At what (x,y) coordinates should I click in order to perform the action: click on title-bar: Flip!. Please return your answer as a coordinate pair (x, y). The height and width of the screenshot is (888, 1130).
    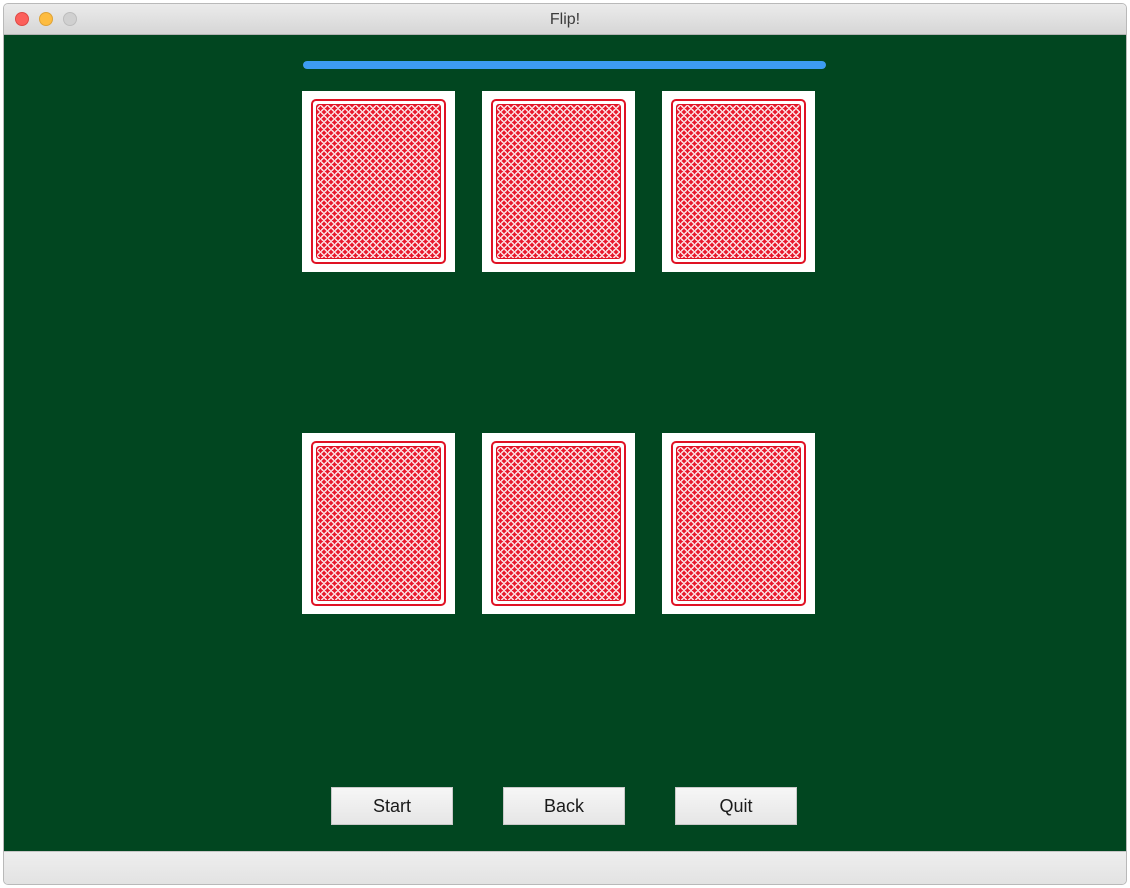
    Looking at the image, I should click on (565, 19).